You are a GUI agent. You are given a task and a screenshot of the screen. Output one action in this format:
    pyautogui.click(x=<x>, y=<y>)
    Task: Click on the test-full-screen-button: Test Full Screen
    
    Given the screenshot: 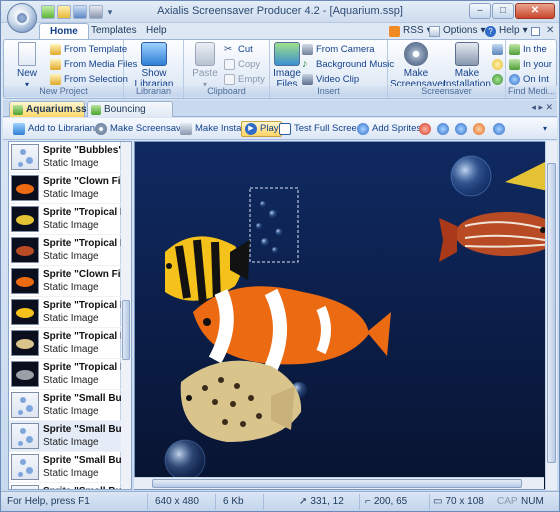 What is the action you would take?
    pyautogui.click(x=320, y=129)
    